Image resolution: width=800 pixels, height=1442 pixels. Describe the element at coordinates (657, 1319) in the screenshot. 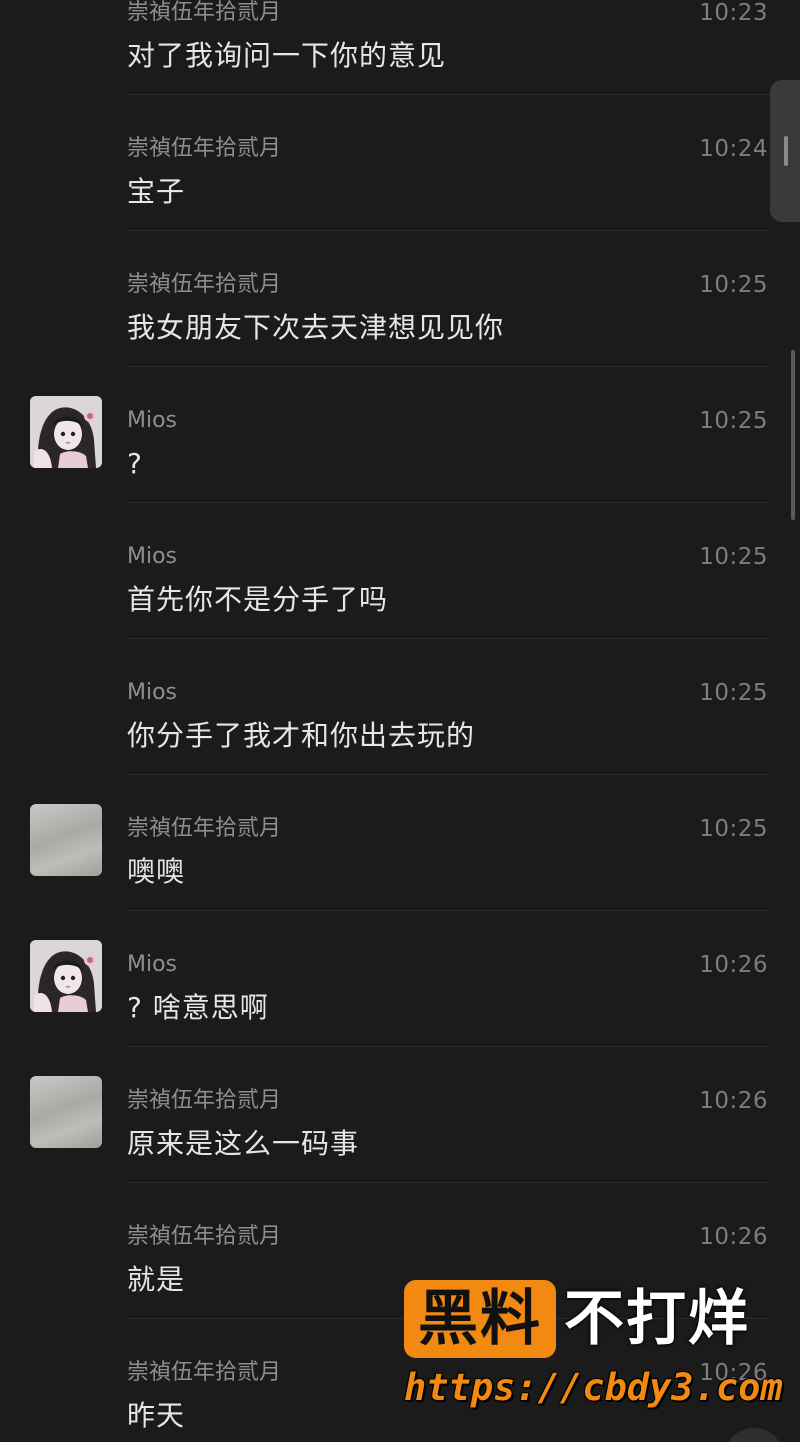

I see `watermark-slogan: 不打烊` at that location.